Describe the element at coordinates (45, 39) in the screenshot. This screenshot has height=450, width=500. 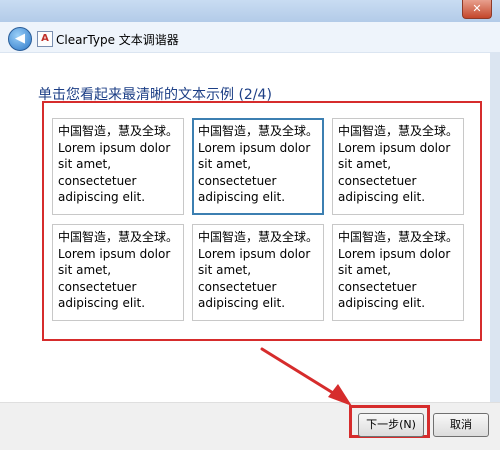
I see `cleartype-app-icon: A` at that location.